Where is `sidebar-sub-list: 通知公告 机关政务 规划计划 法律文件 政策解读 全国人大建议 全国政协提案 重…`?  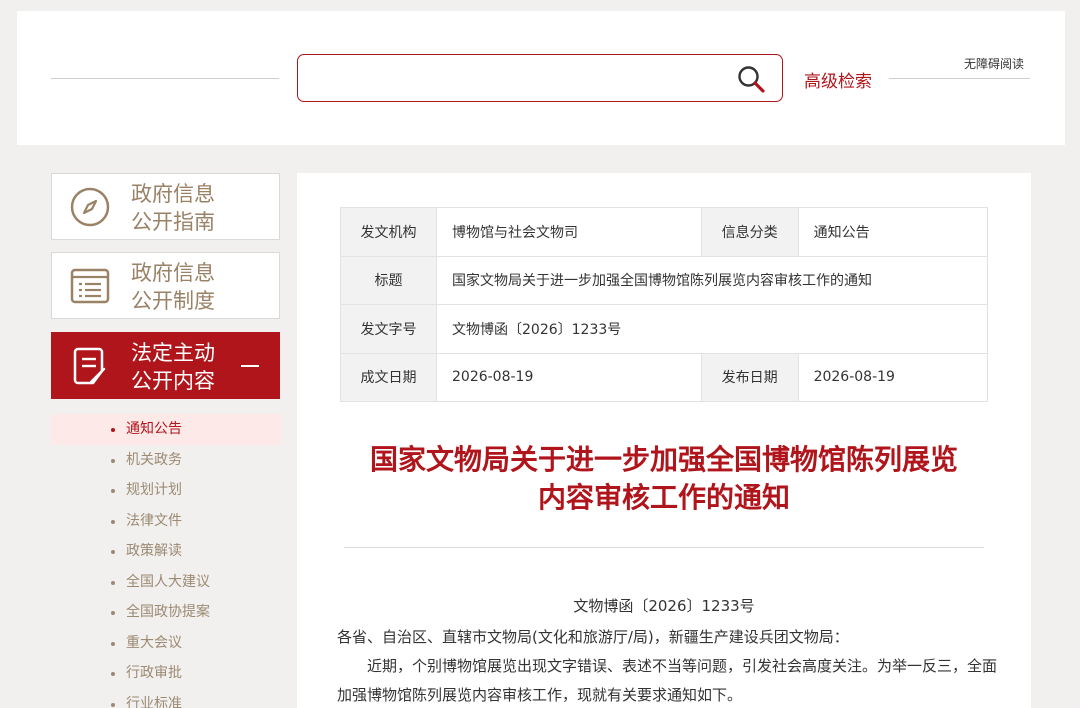 sidebar-sub-list: 通知公告 机关政务 规划计划 法律文件 政策解读 全国人大建议 全国政协提案 重… is located at coordinates (166, 561).